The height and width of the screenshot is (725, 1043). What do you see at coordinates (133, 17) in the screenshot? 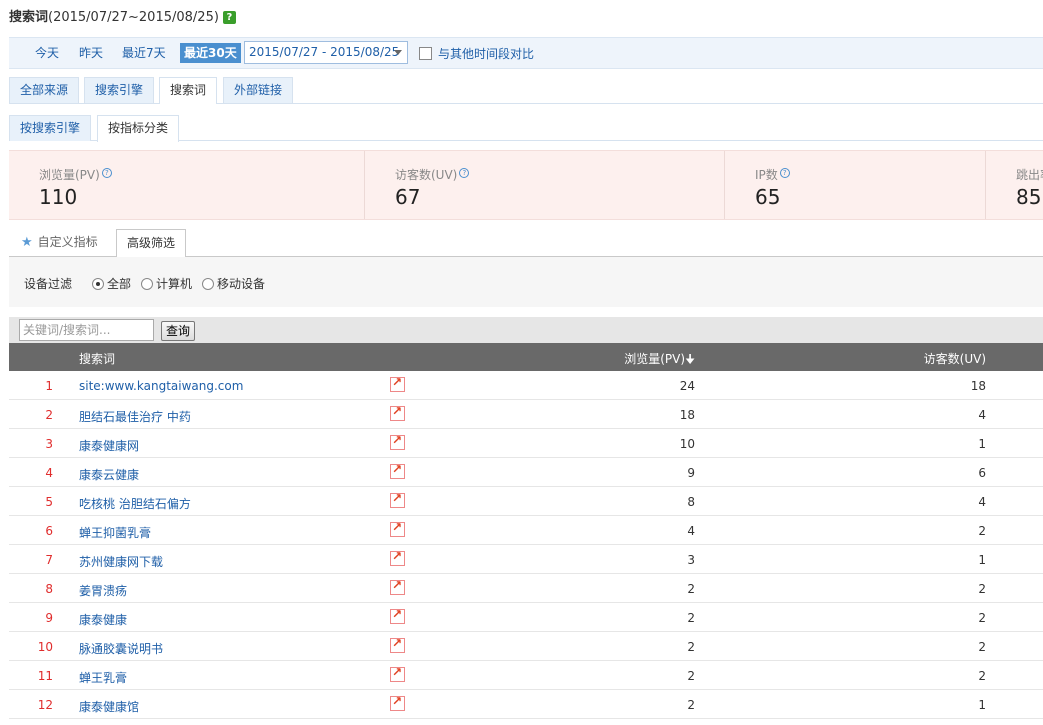
I see `page-title-range: (2015/07/27~2015/08/25)` at bounding box center [133, 17].